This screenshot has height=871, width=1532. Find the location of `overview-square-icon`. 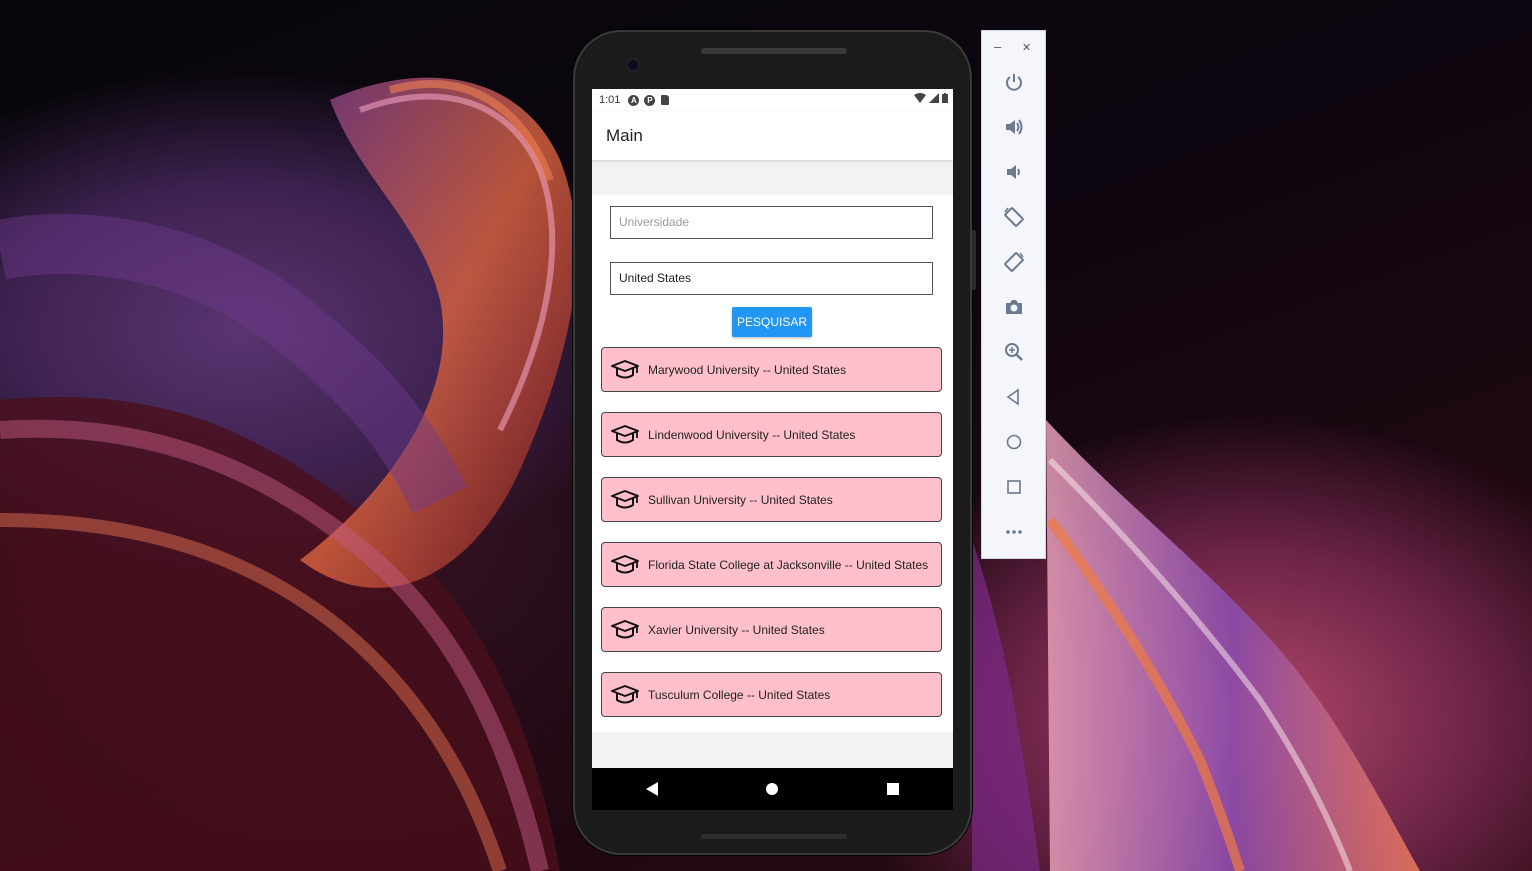

overview-square-icon is located at coordinates (892, 789).